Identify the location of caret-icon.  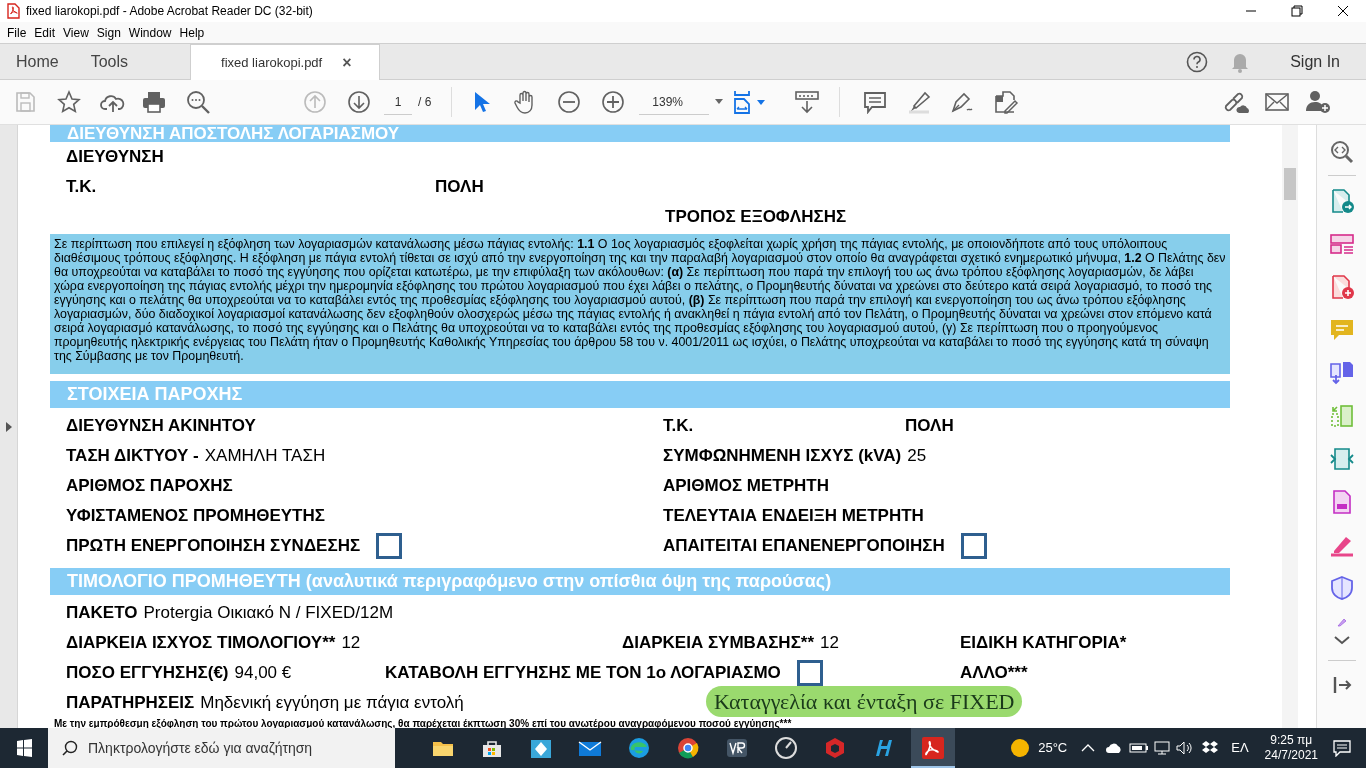
(719, 101).